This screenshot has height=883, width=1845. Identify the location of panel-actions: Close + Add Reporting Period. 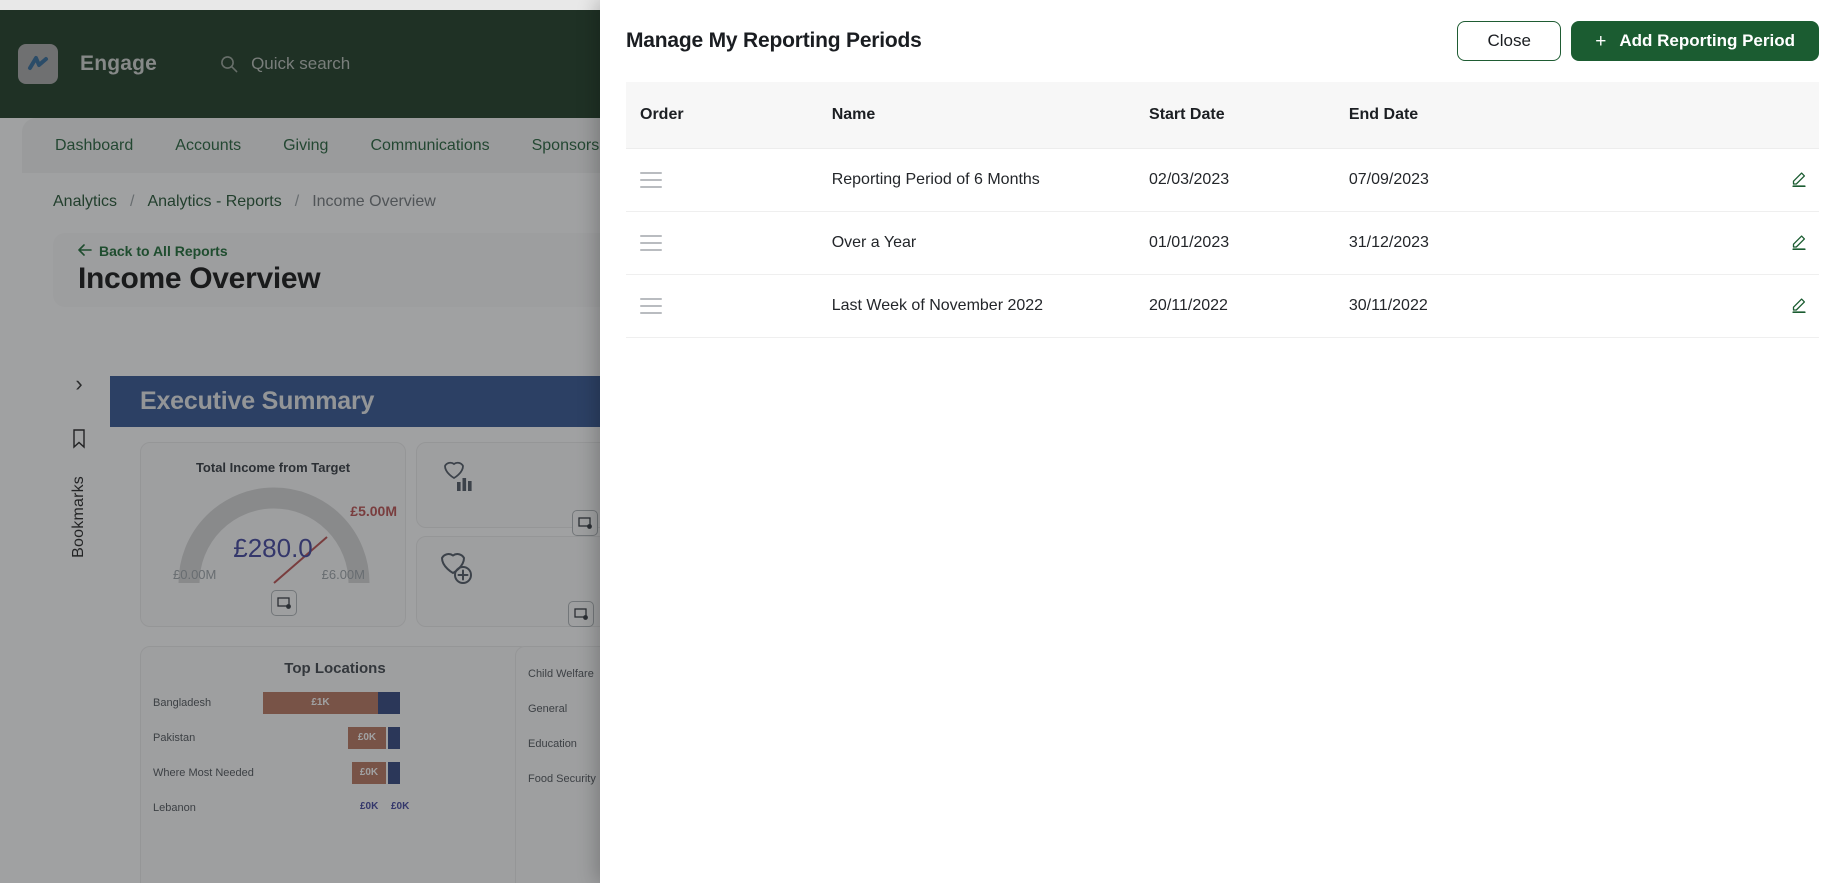
(1638, 41).